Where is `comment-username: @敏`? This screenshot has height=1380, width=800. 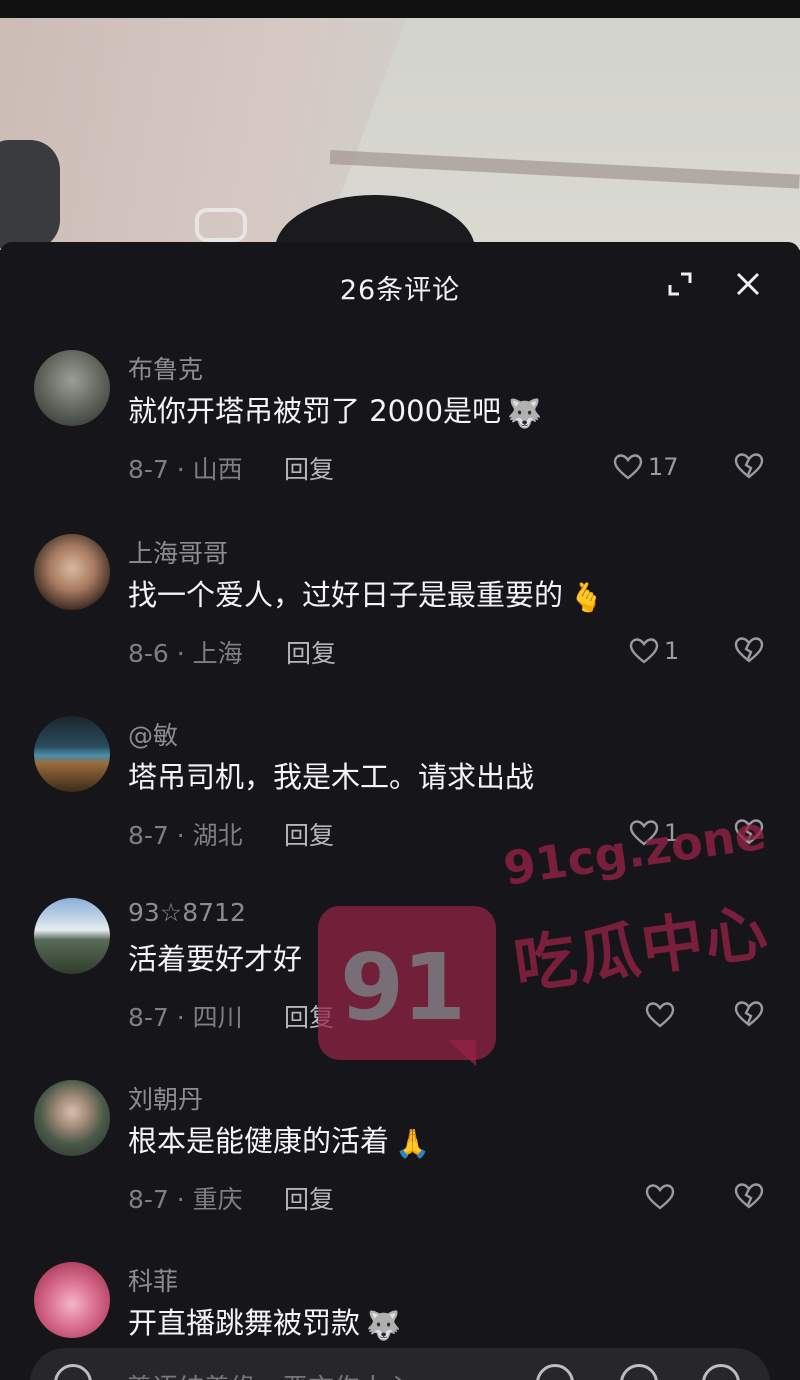 comment-username: @敏 is located at coordinates (153, 734).